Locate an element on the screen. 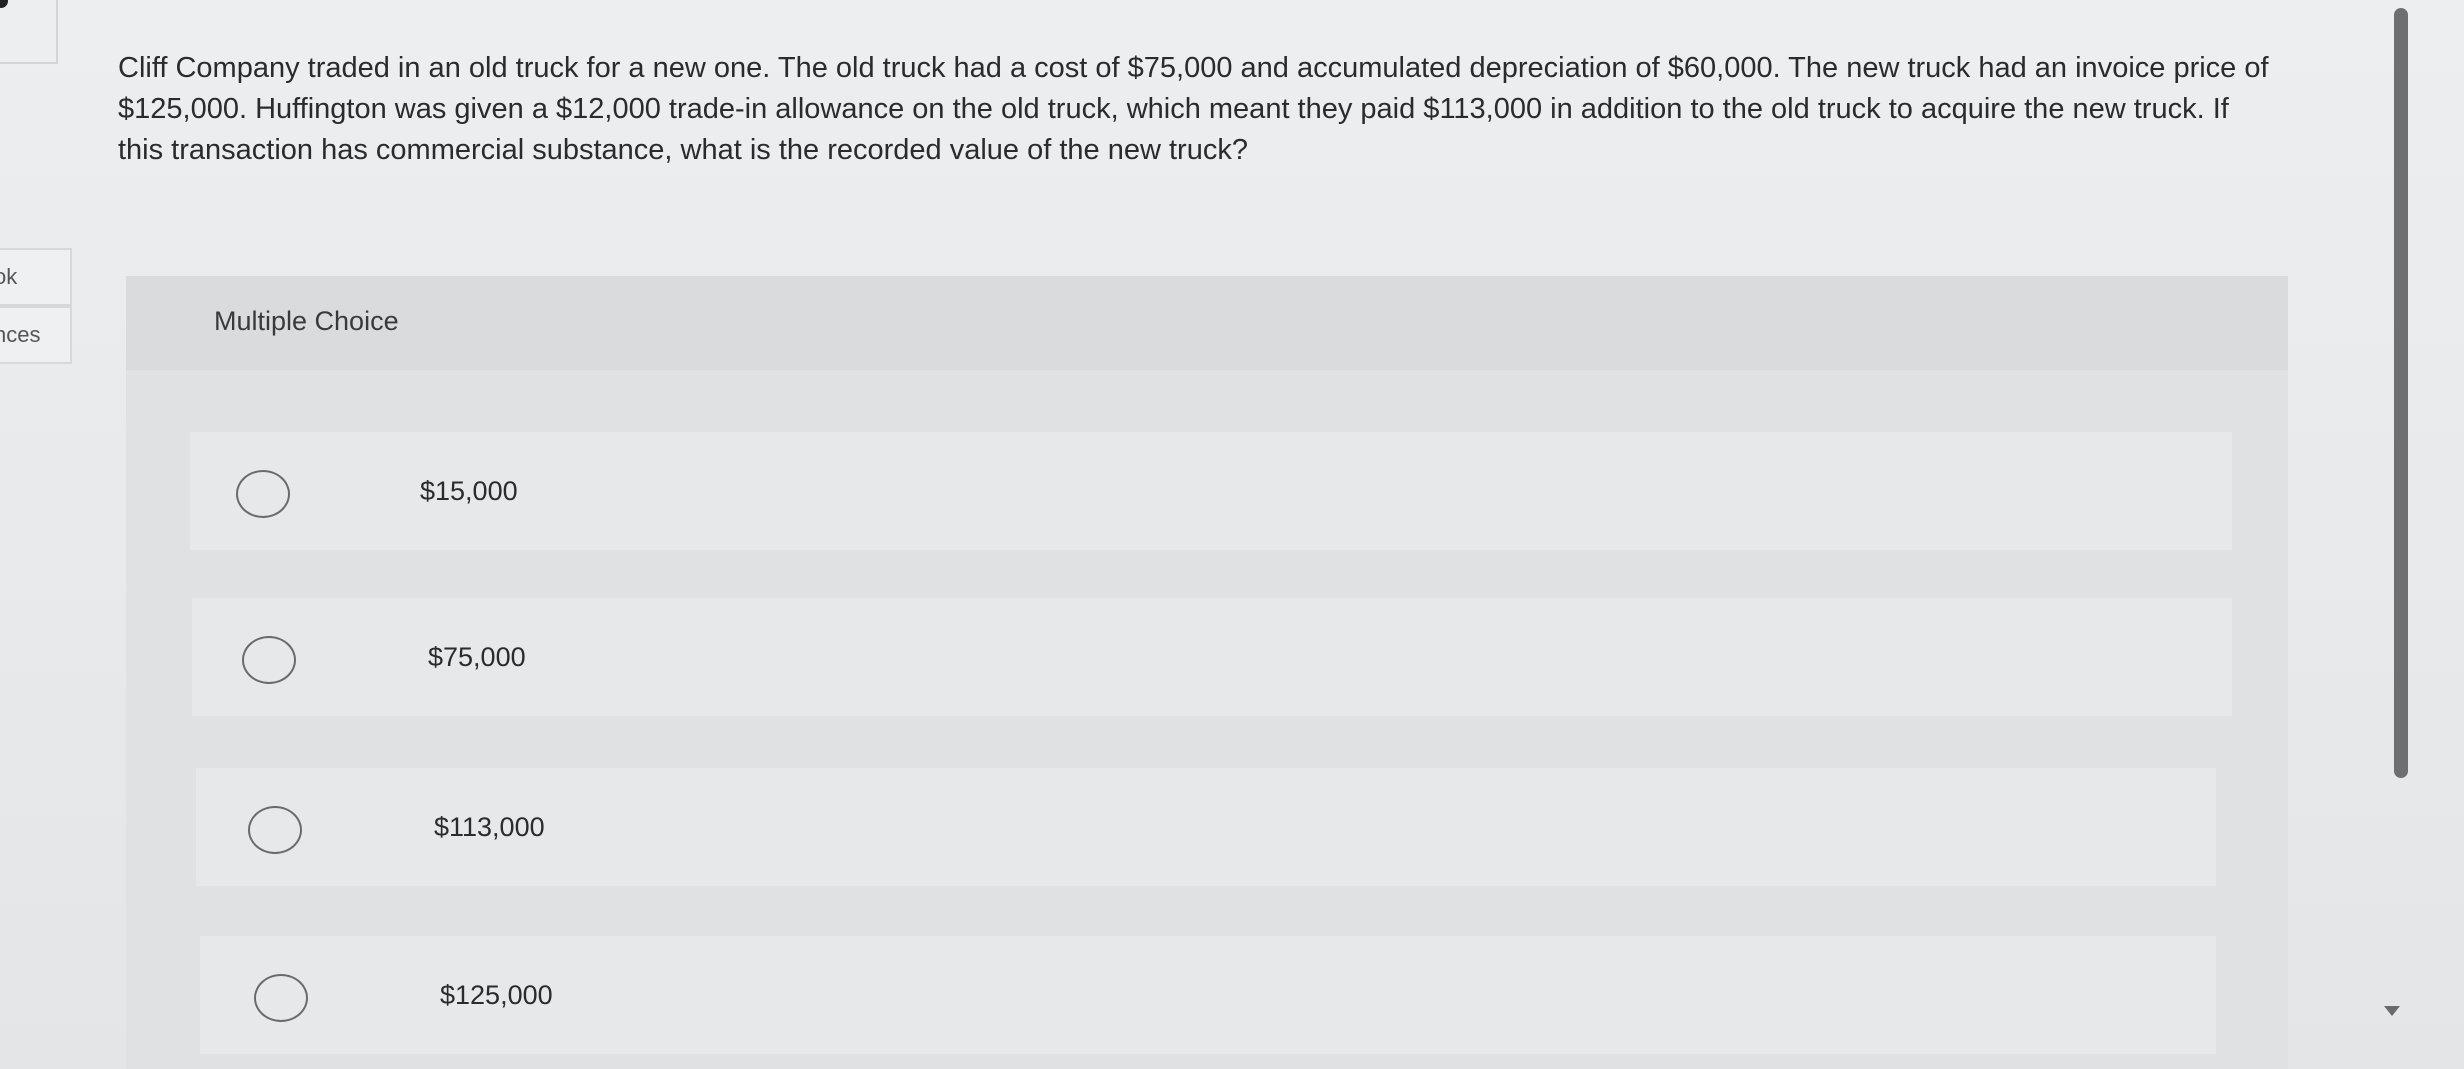 This screenshot has width=2464, height=1069. answer-option-1: $15,000 is located at coordinates (1211, 491).